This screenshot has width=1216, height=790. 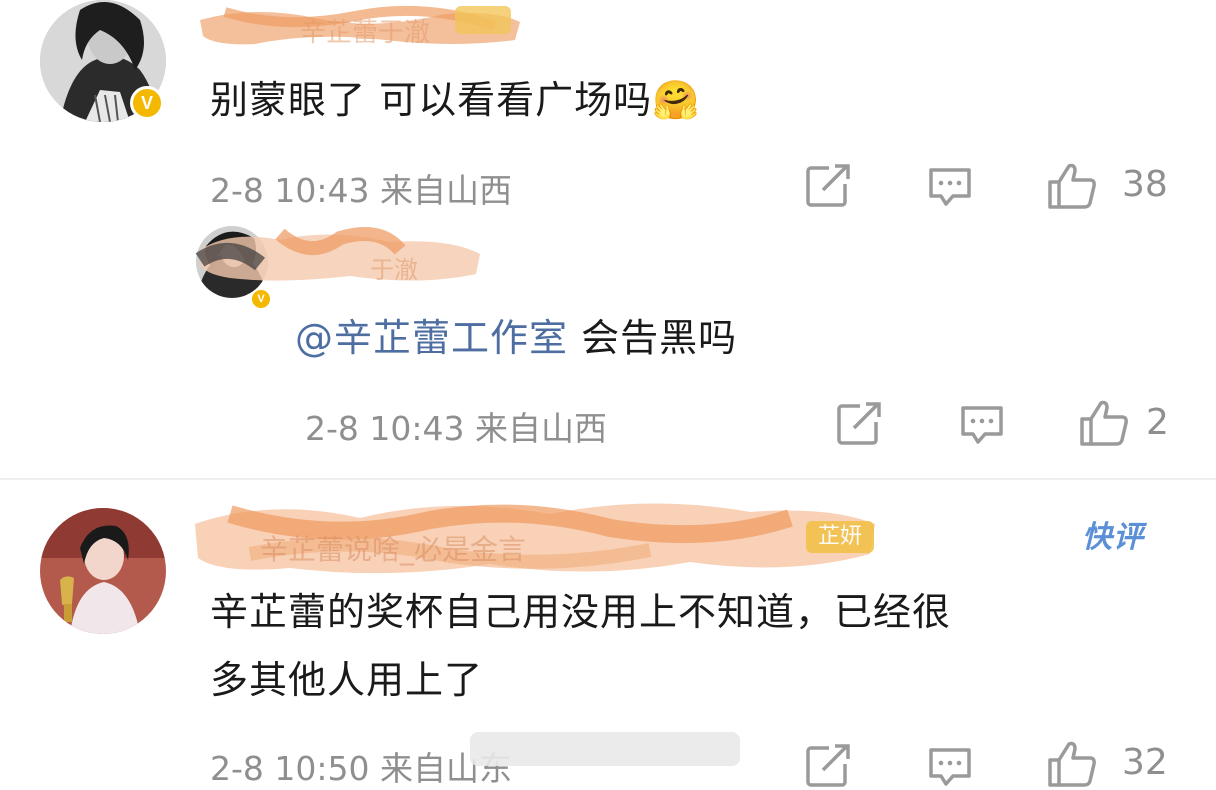 What do you see at coordinates (1145, 184) in the screenshot?
I see `like-count: 38` at bounding box center [1145, 184].